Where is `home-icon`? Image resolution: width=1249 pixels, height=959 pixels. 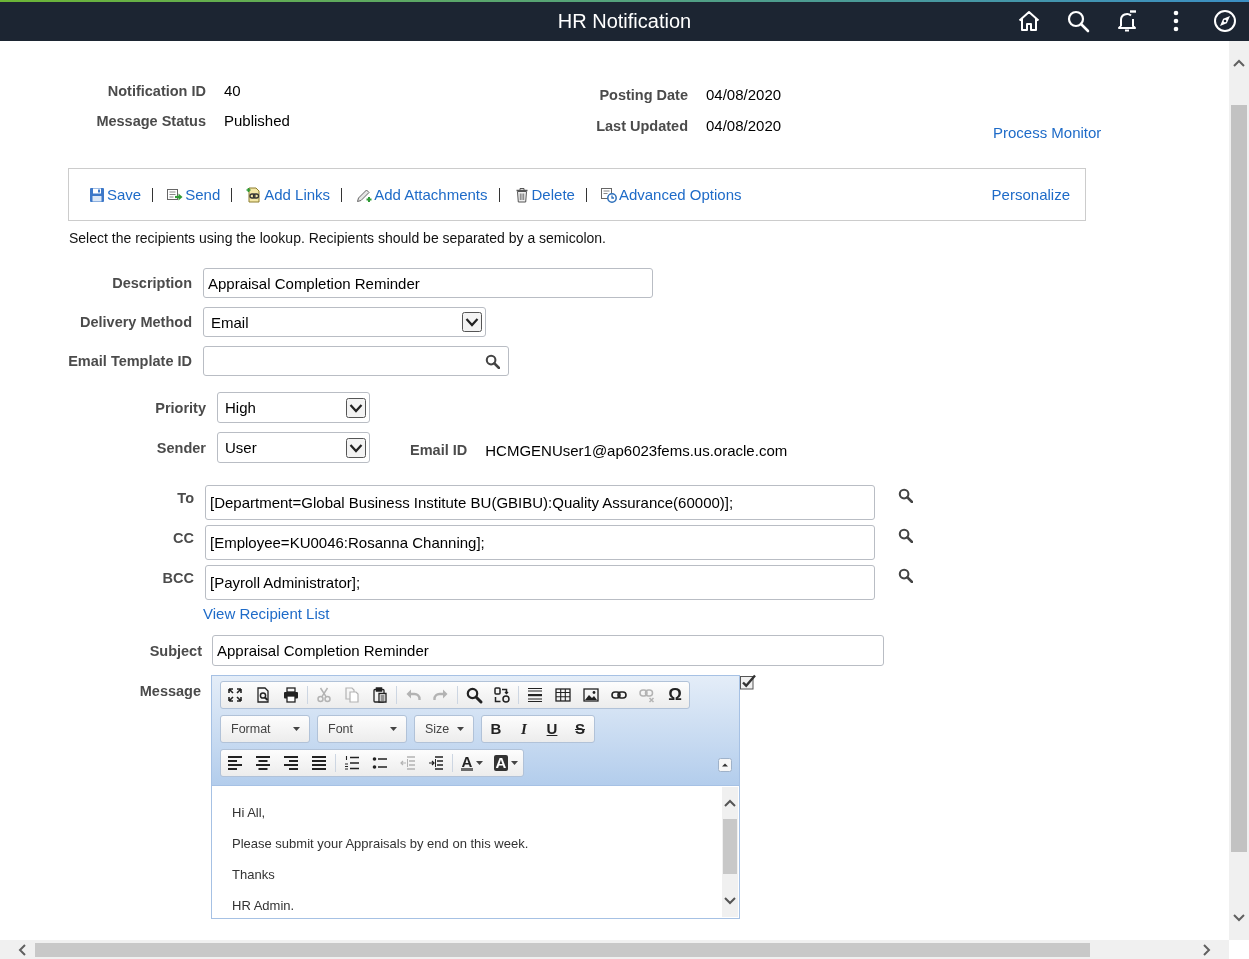 home-icon is located at coordinates (1028, 20).